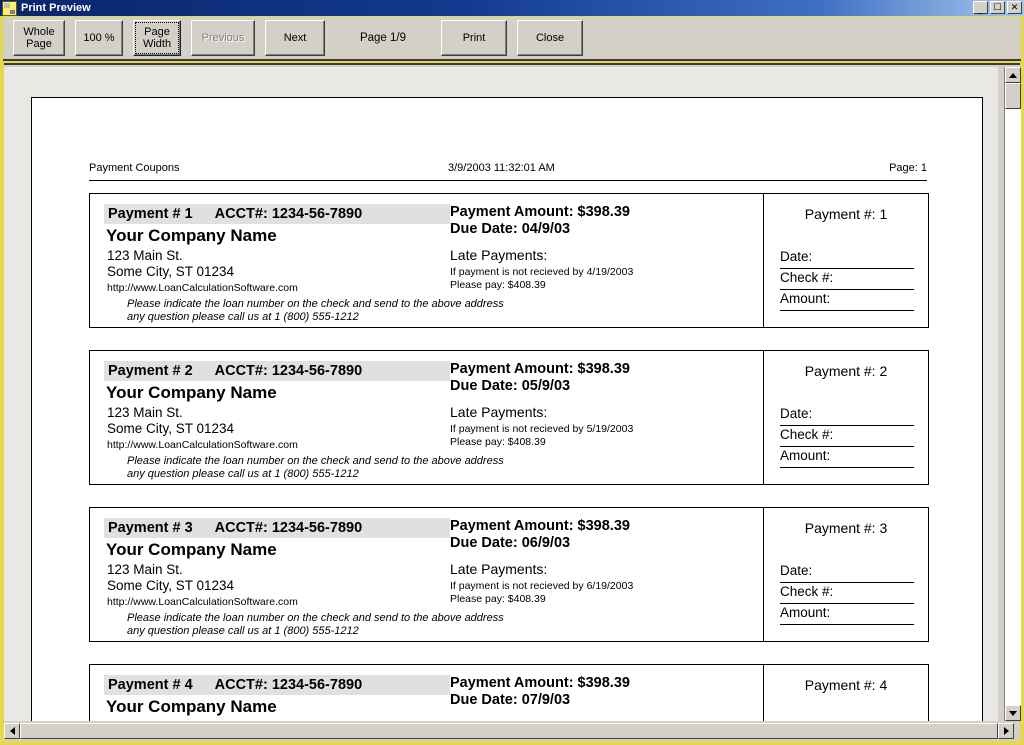 The image size is (1024, 745). Describe the element at coordinates (846, 371) in the screenshot. I see `stub-payment-number: Payment #: 2` at that location.